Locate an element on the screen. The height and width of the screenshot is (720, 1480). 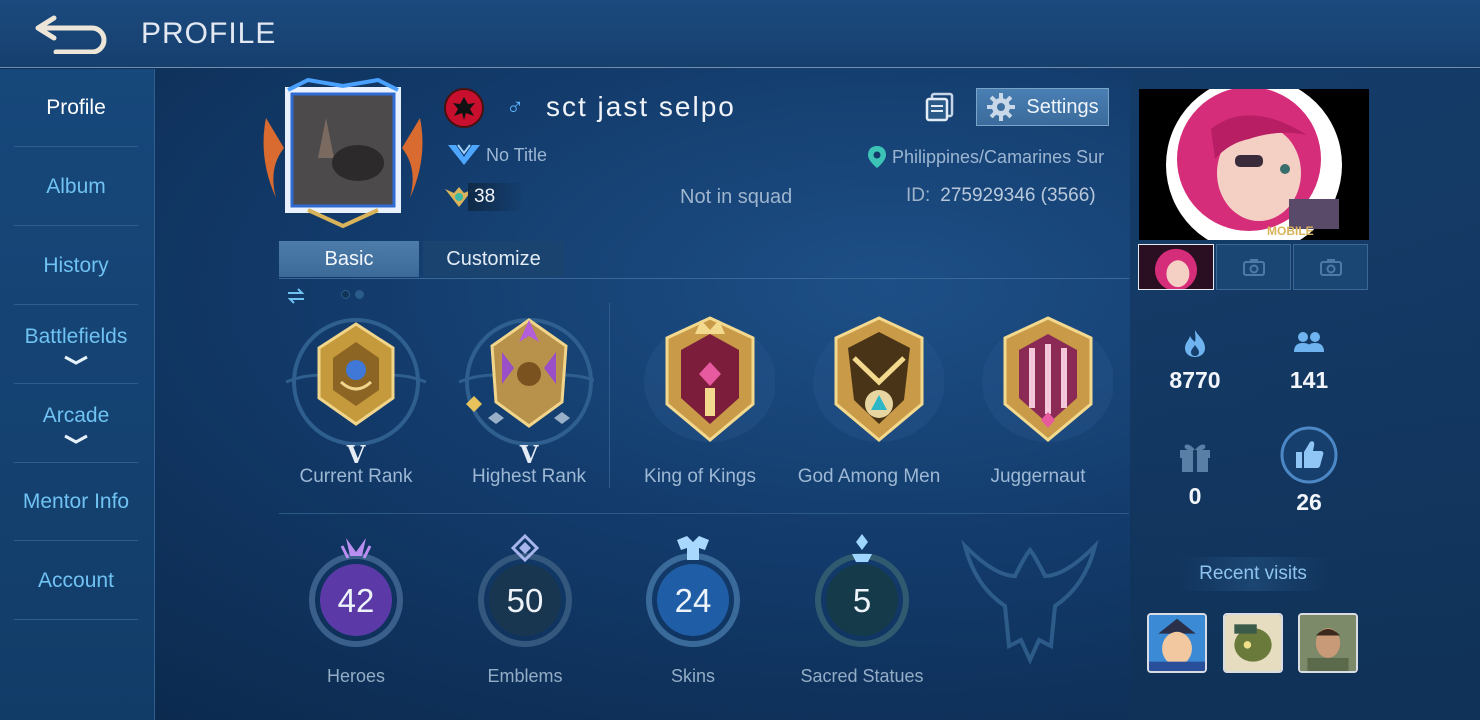
sidebar-item-label: Album is located at coordinates (76, 186).